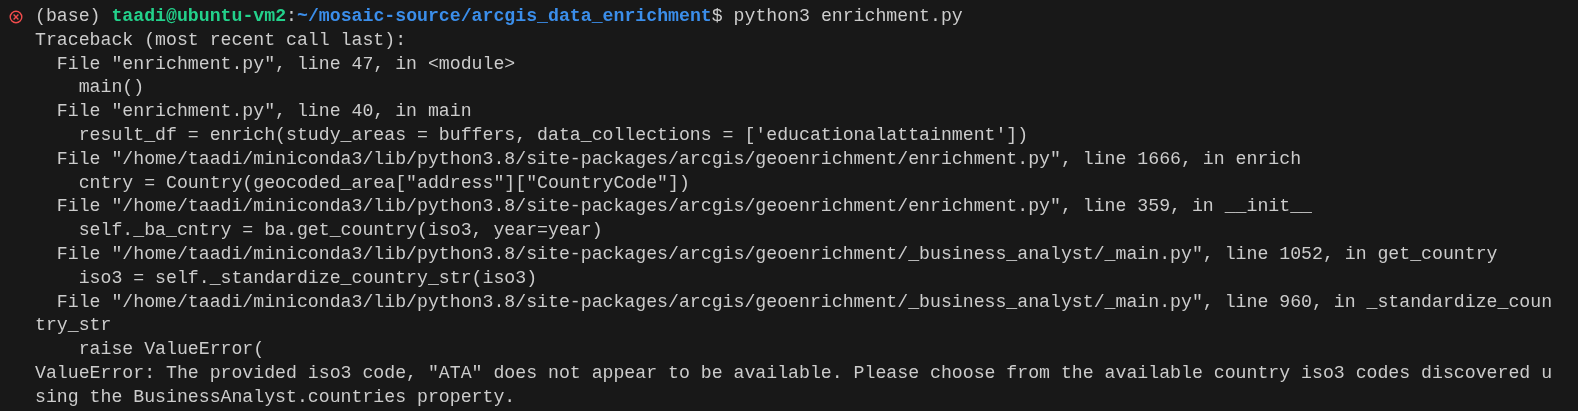 The width and height of the screenshot is (1578, 411). What do you see at coordinates (383, 182) in the screenshot?
I see `terminal-line: cntry = Country(geocoded_area["address"]["CountryCode"])` at bounding box center [383, 182].